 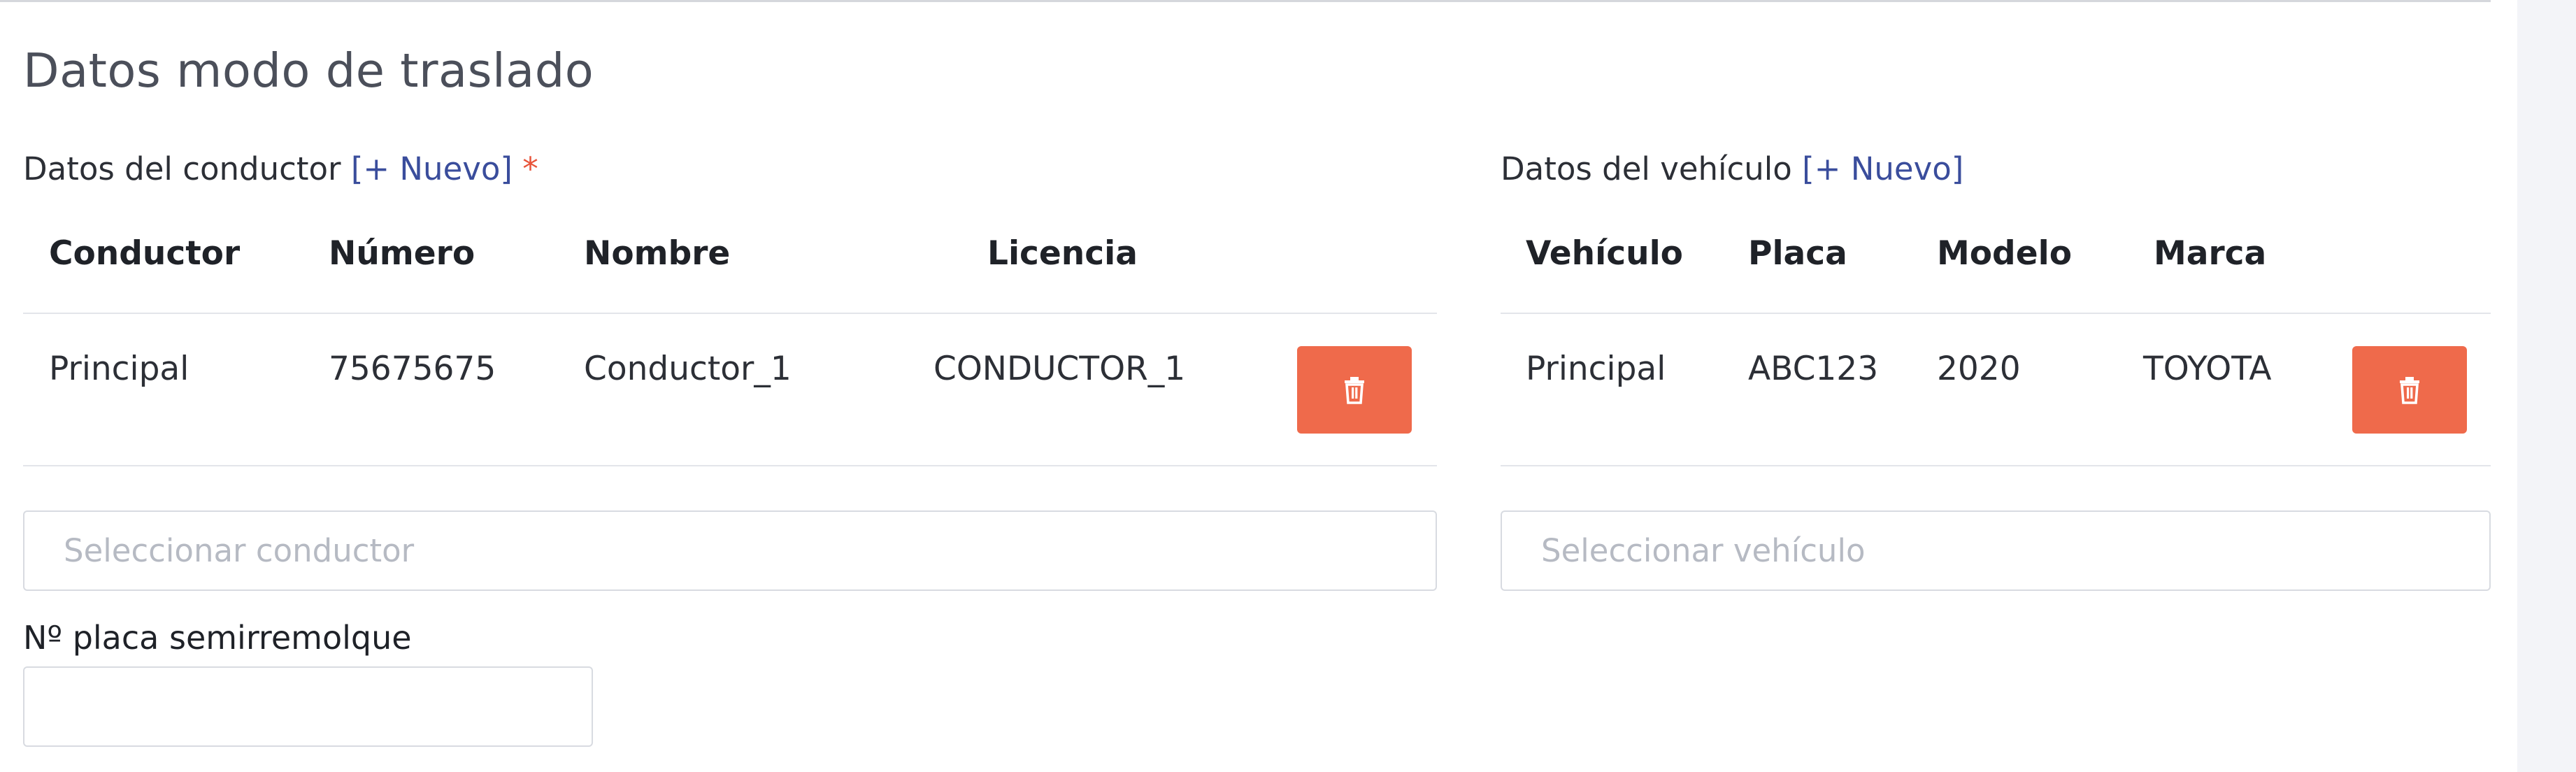 I want to click on vehicle-cell-marca: TOYOTA, so click(x=2207, y=369).